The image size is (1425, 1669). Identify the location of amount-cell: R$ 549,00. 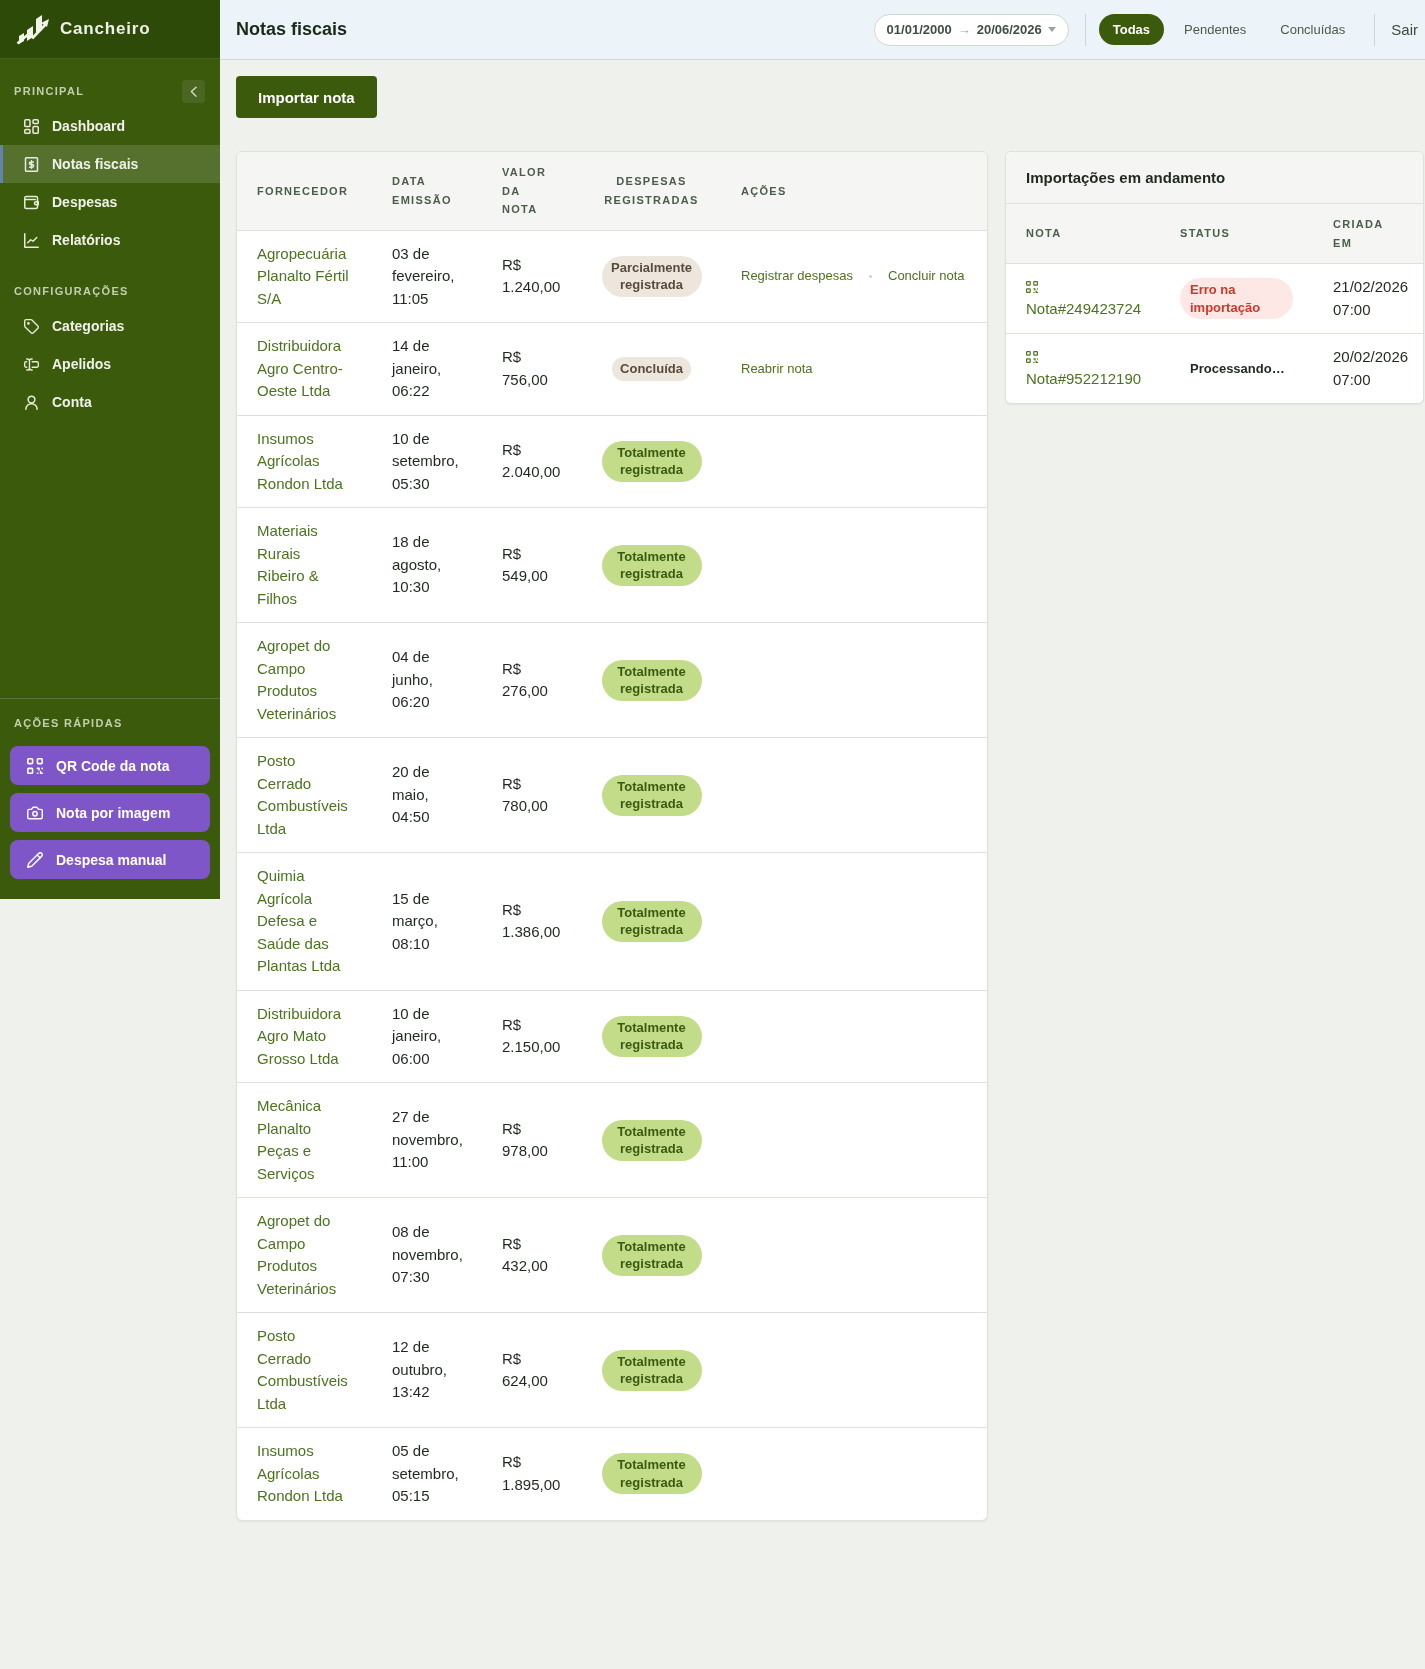
(532, 565).